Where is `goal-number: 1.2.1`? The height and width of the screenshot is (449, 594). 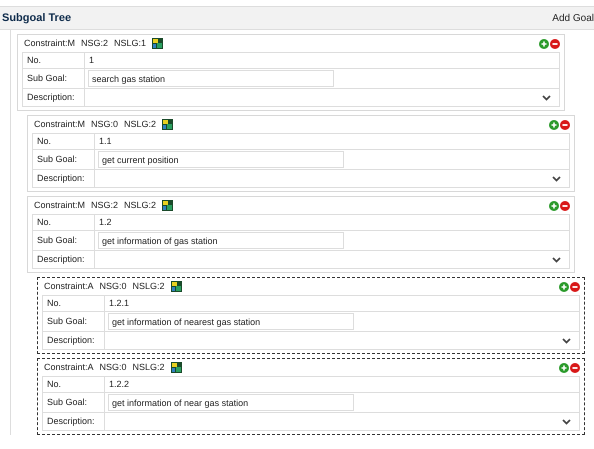 goal-number: 1.2.1 is located at coordinates (119, 303).